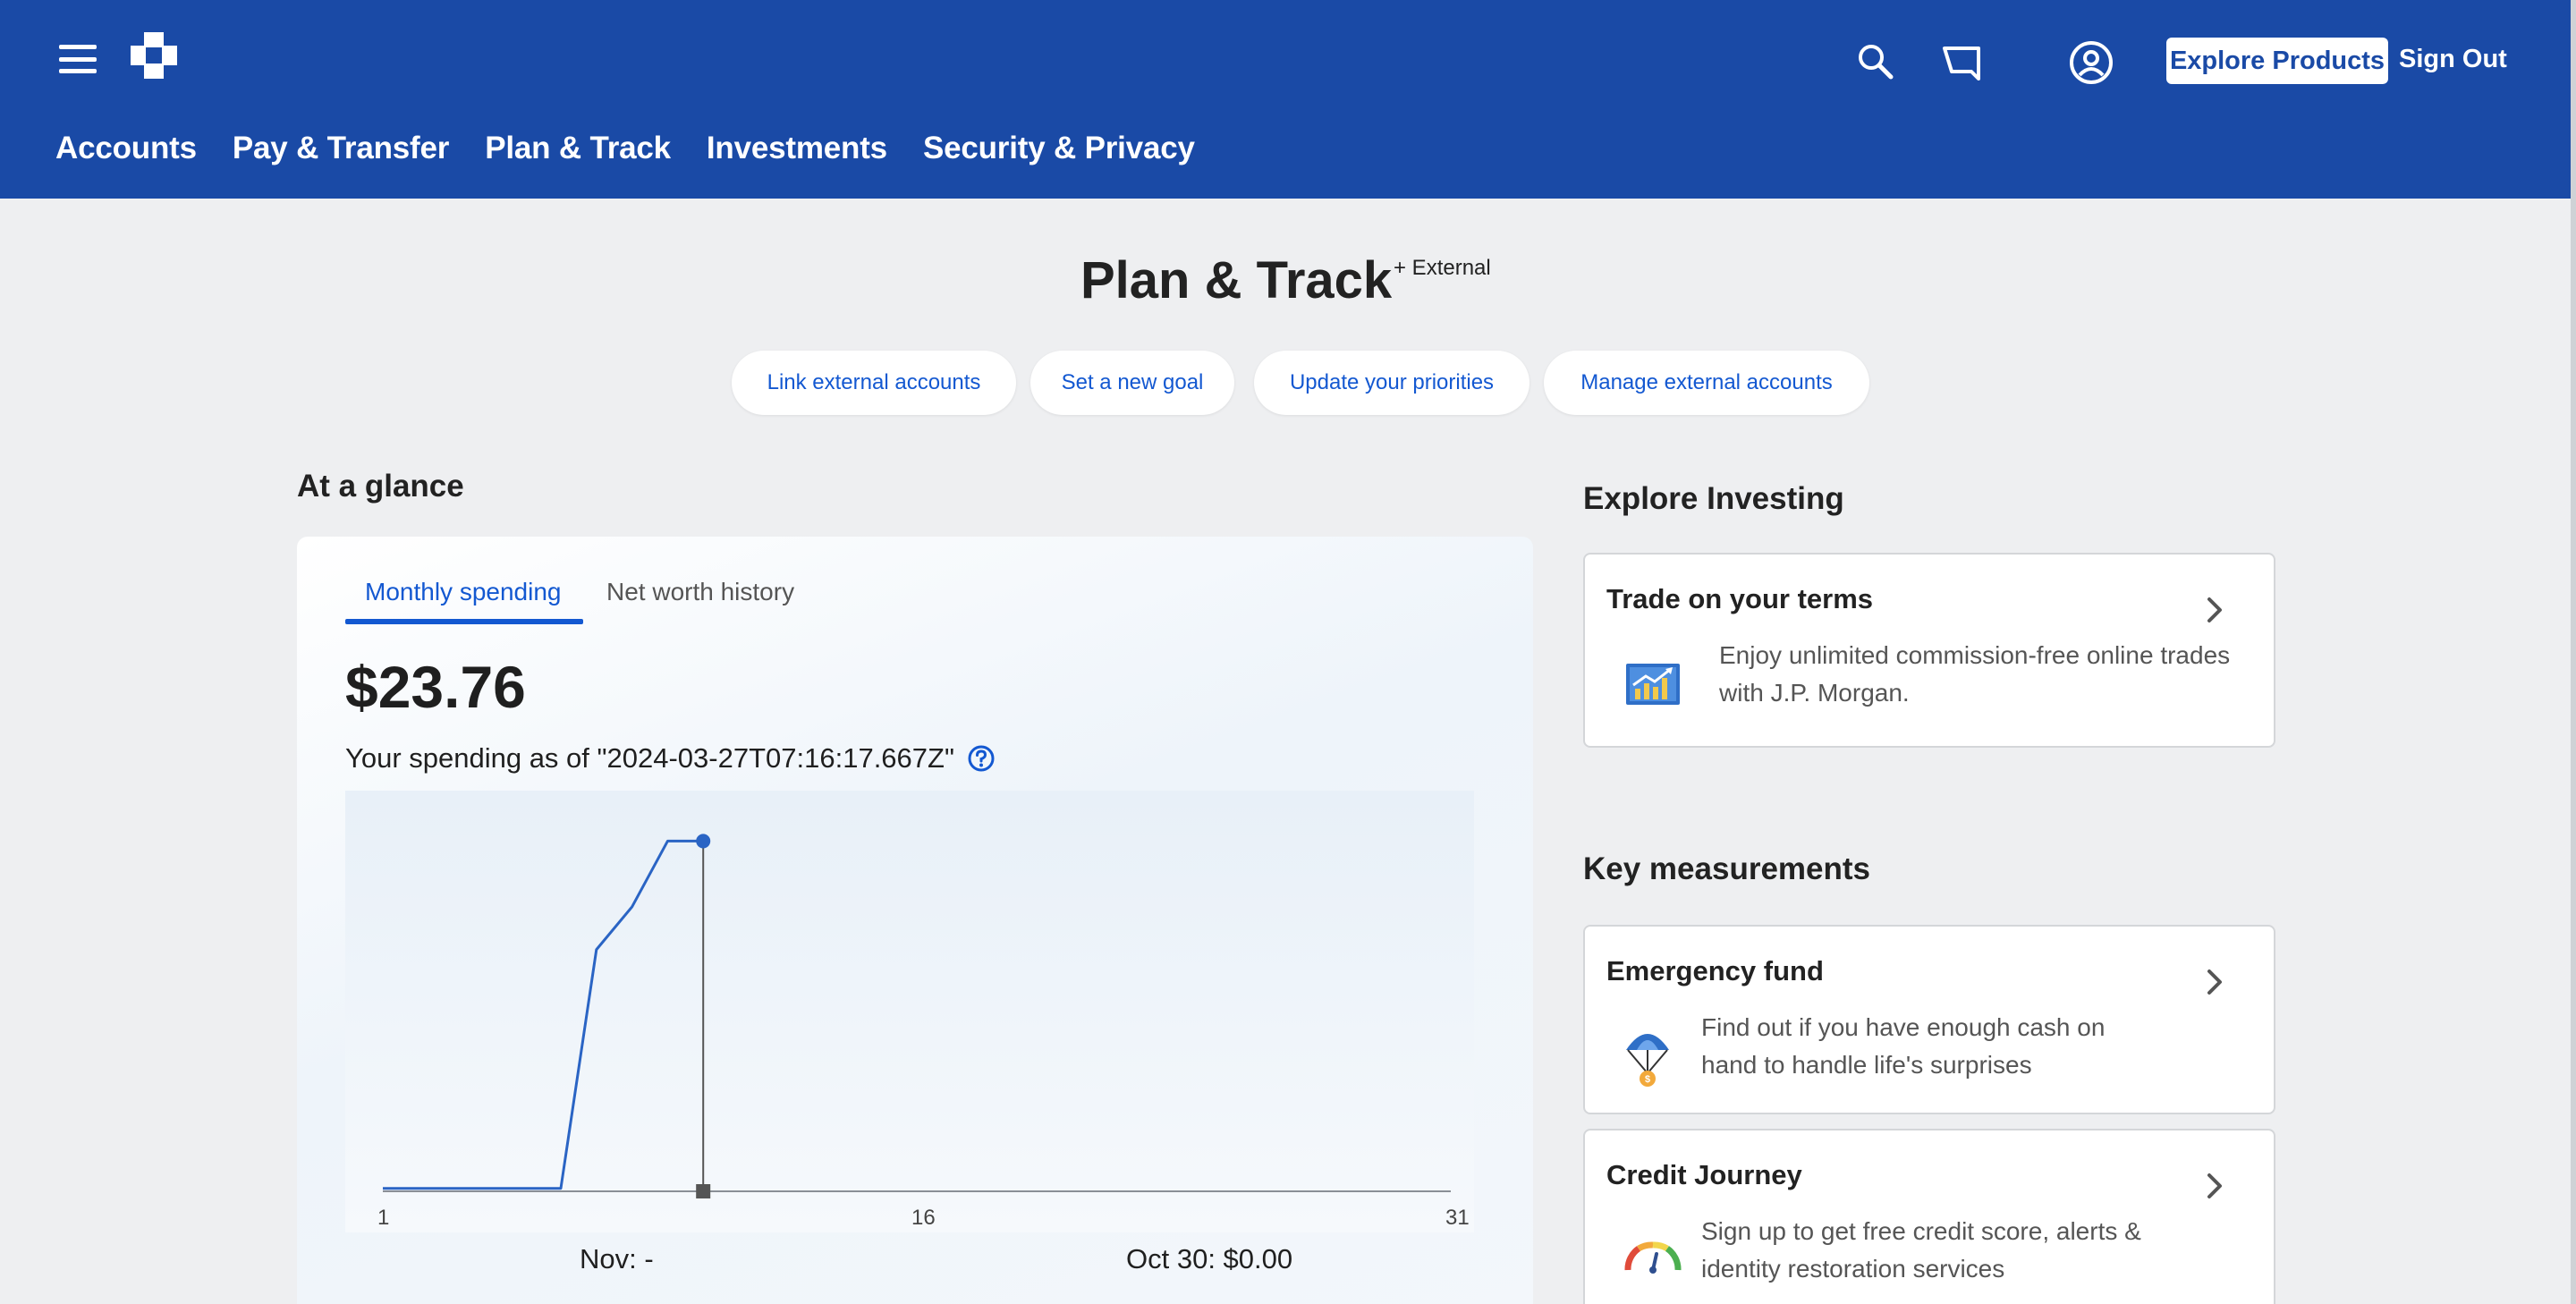  Describe the element at coordinates (126, 148) in the screenshot. I see `nav-accounts: Accounts` at that location.